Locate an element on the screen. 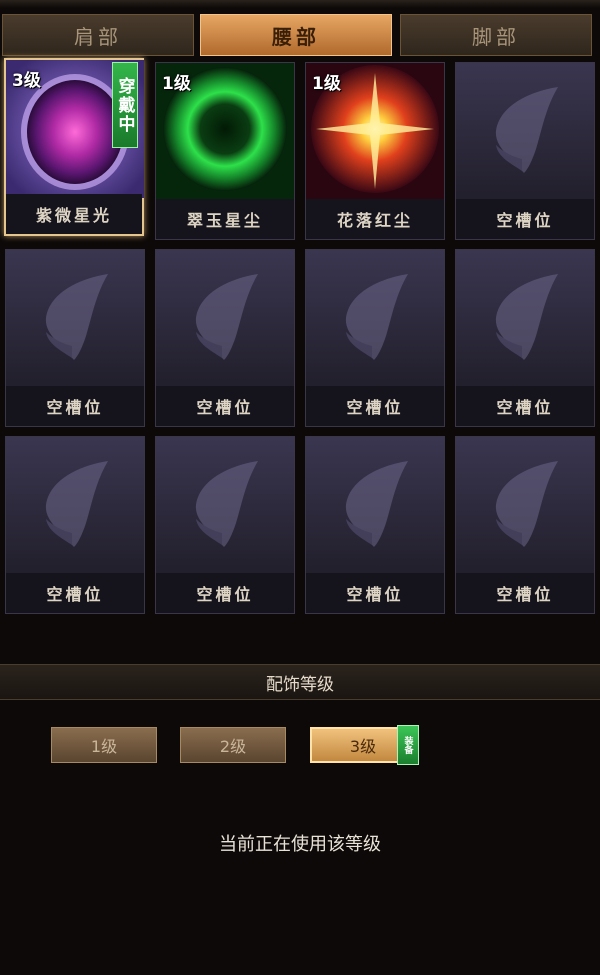 This screenshot has width=600, height=975. tab-feet: 脚部 is located at coordinates (496, 35).